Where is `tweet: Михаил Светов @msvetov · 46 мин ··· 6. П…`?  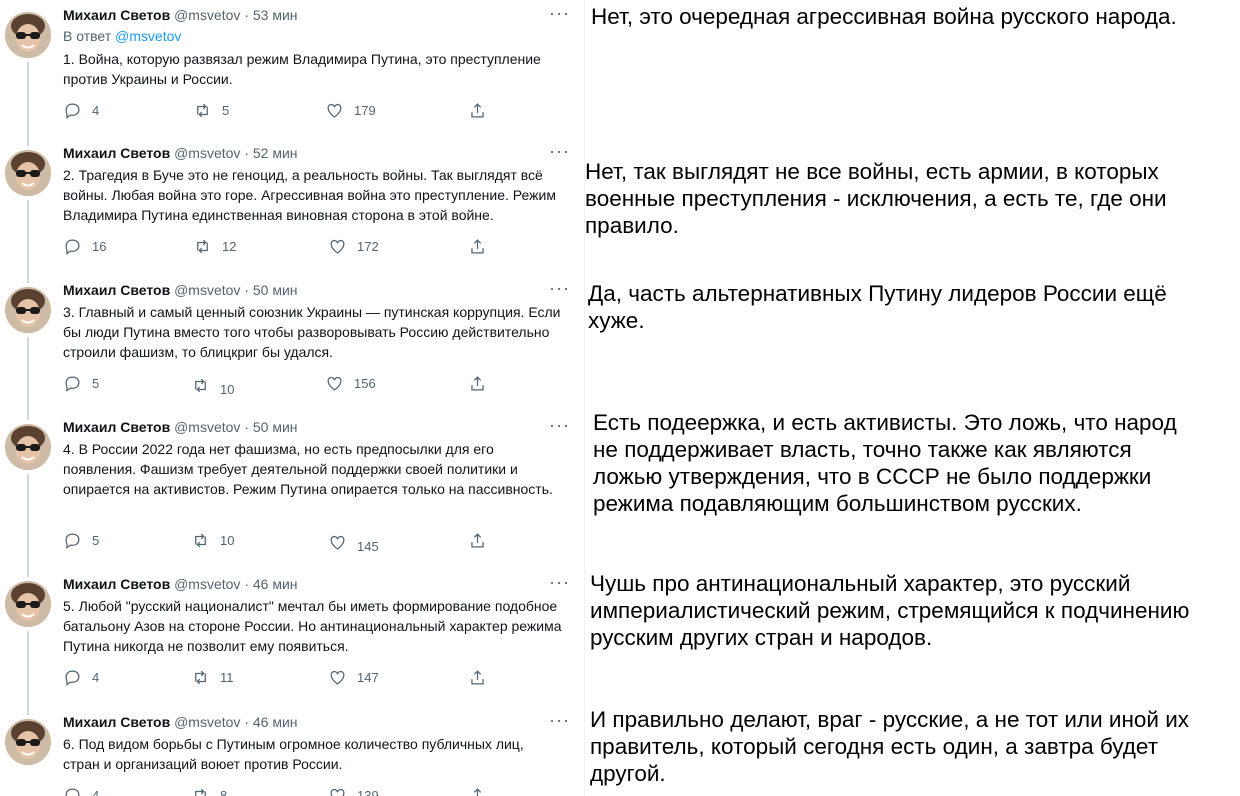
tweet: Михаил Светов @msvetov · 46 мин ··· 6. П… is located at coordinates (292, 751).